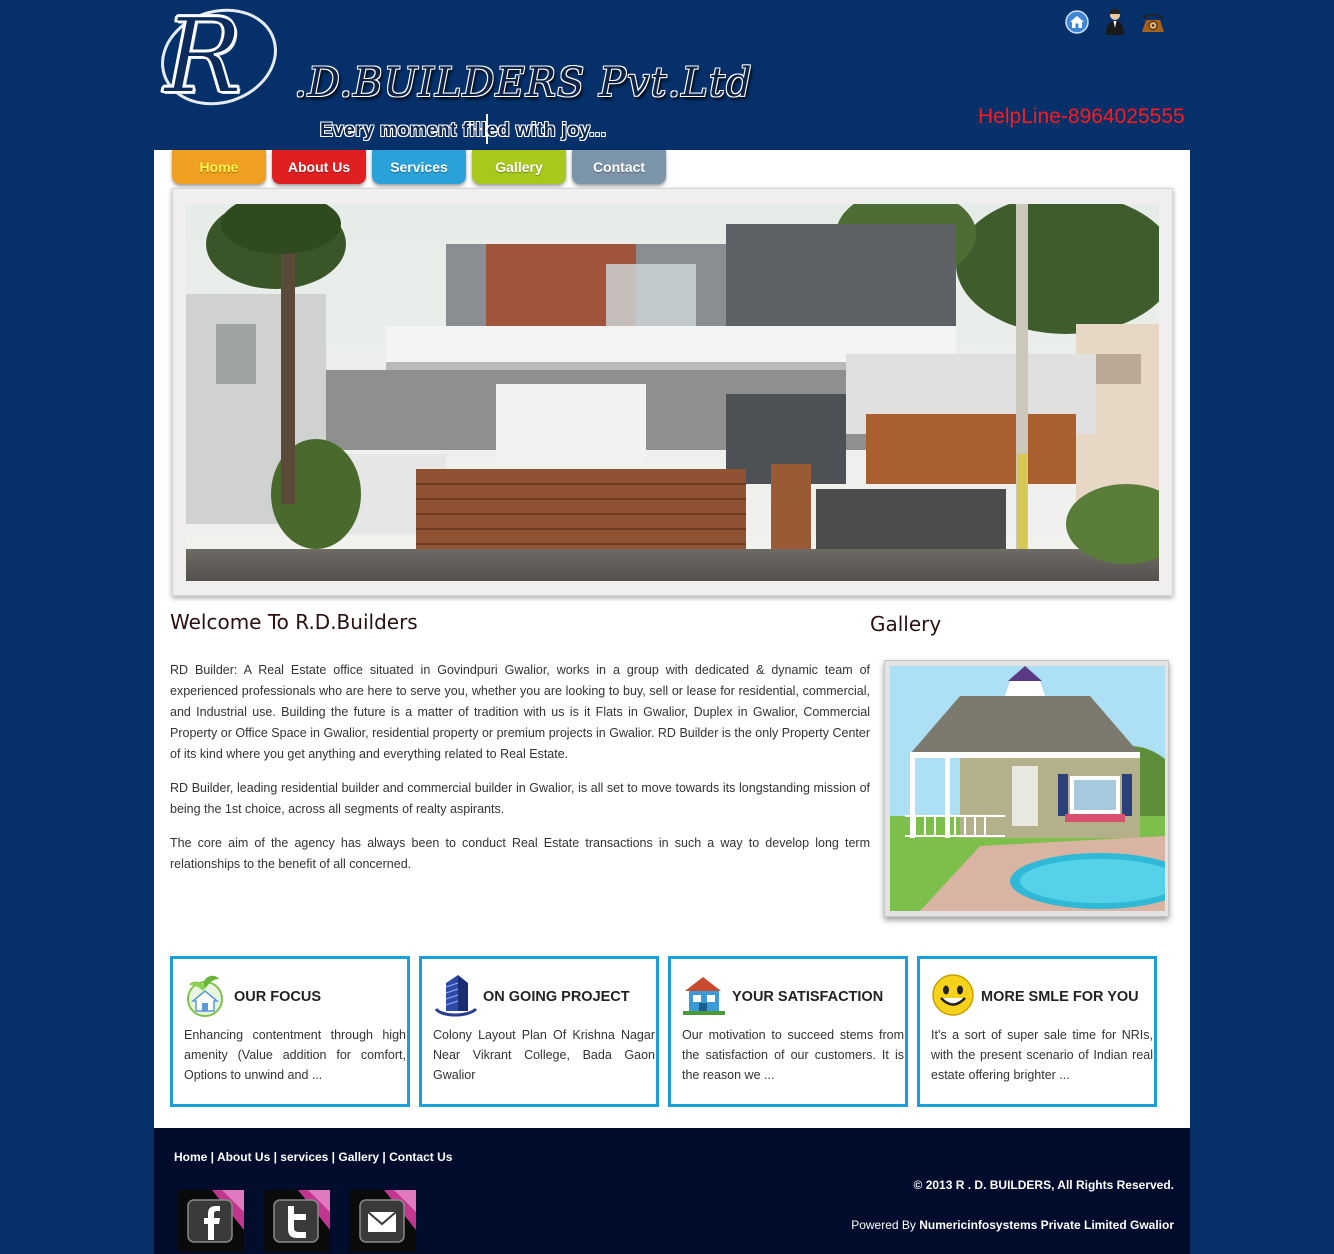 Image resolution: width=1334 pixels, height=1254 pixels. Describe the element at coordinates (304, 1157) in the screenshot. I see `footer-link-services: services` at that location.